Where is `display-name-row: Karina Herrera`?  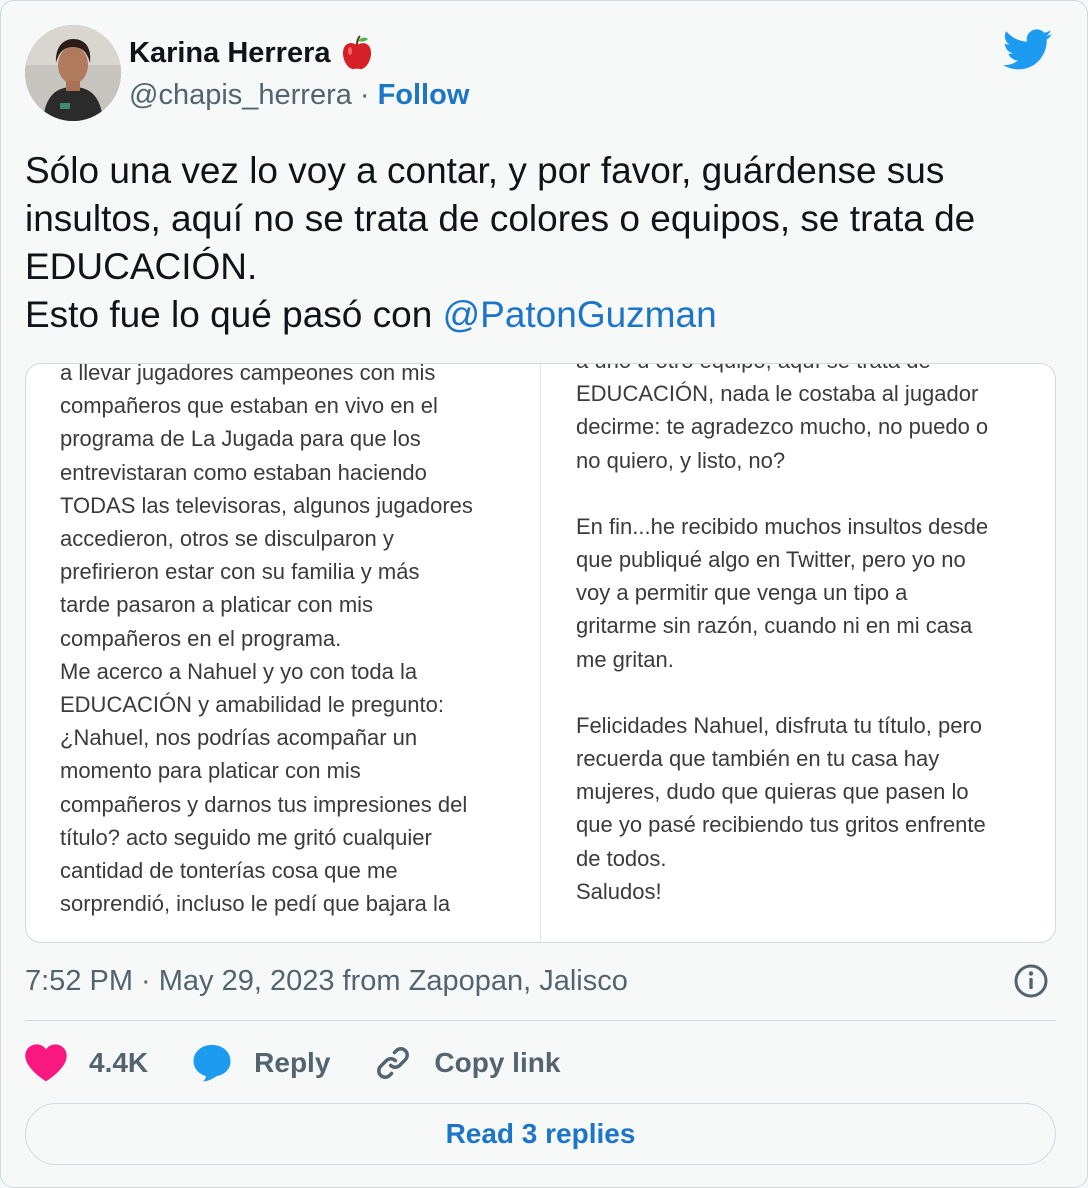
display-name-row: Karina Herrera is located at coordinates (299, 53).